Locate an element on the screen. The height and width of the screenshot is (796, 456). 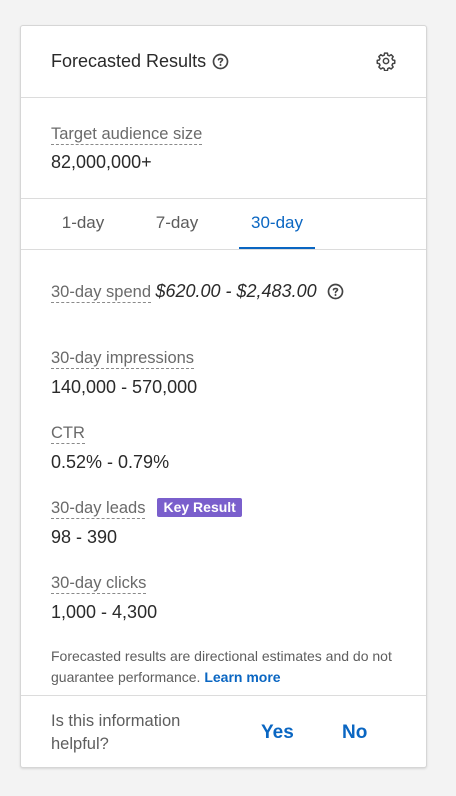
audience-section: Target audience size 82,000,000+ is located at coordinates (223, 148).